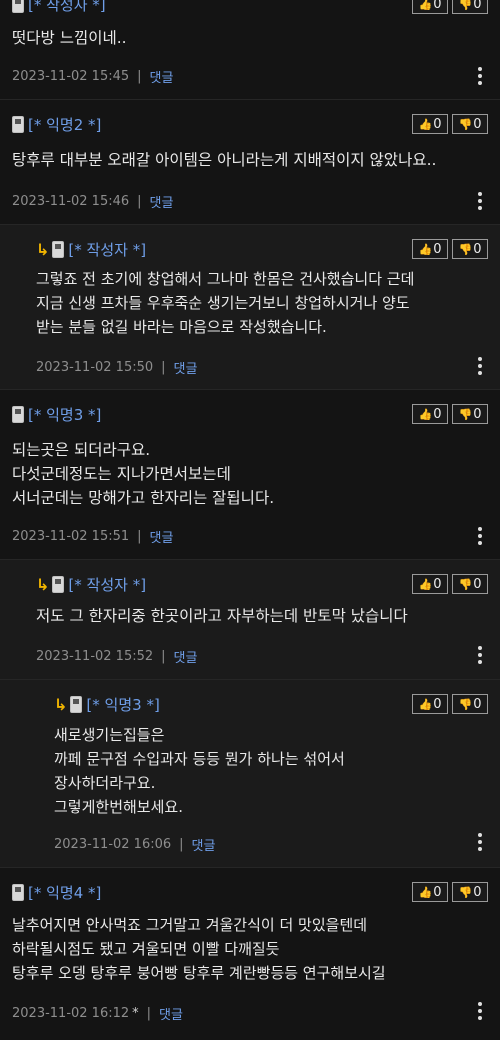  What do you see at coordinates (71, 1013) in the screenshot?
I see `comment-timestamp: 2023-11-02 16:12` at bounding box center [71, 1013].